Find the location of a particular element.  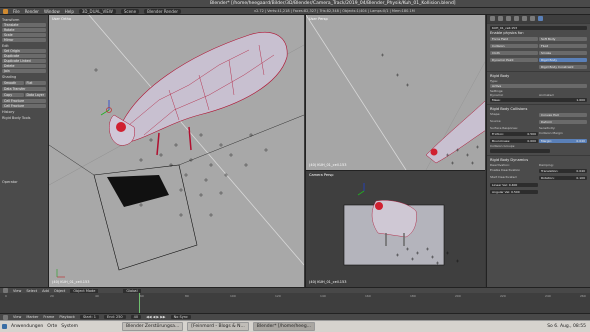

timeline-view-menu: View is located at coordinates (17, 317).